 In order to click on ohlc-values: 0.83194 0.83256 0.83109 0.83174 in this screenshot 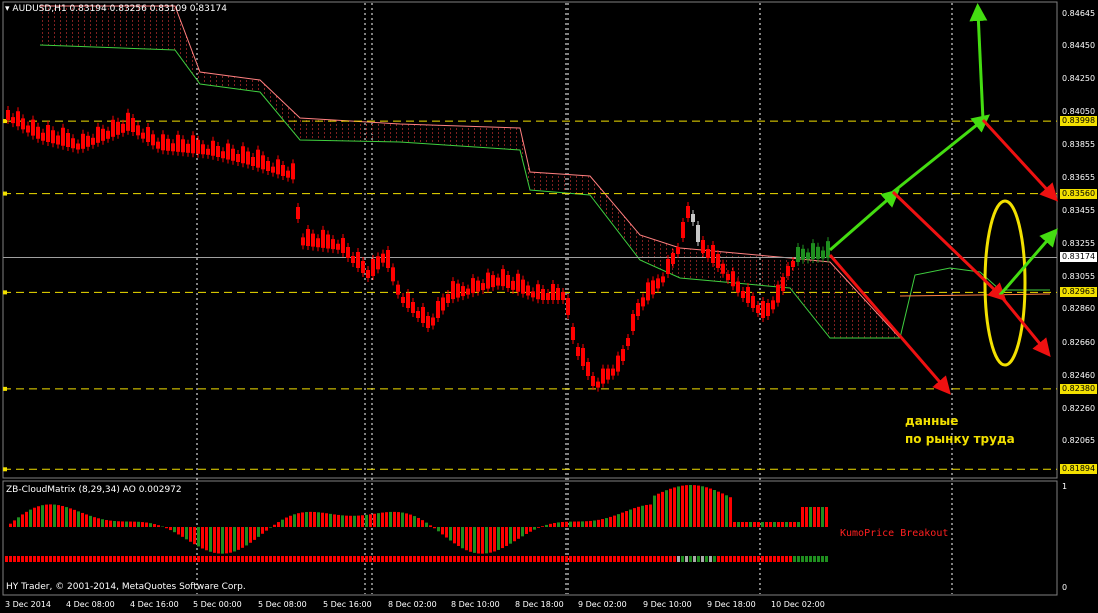, I will do `click(148, 9)`.